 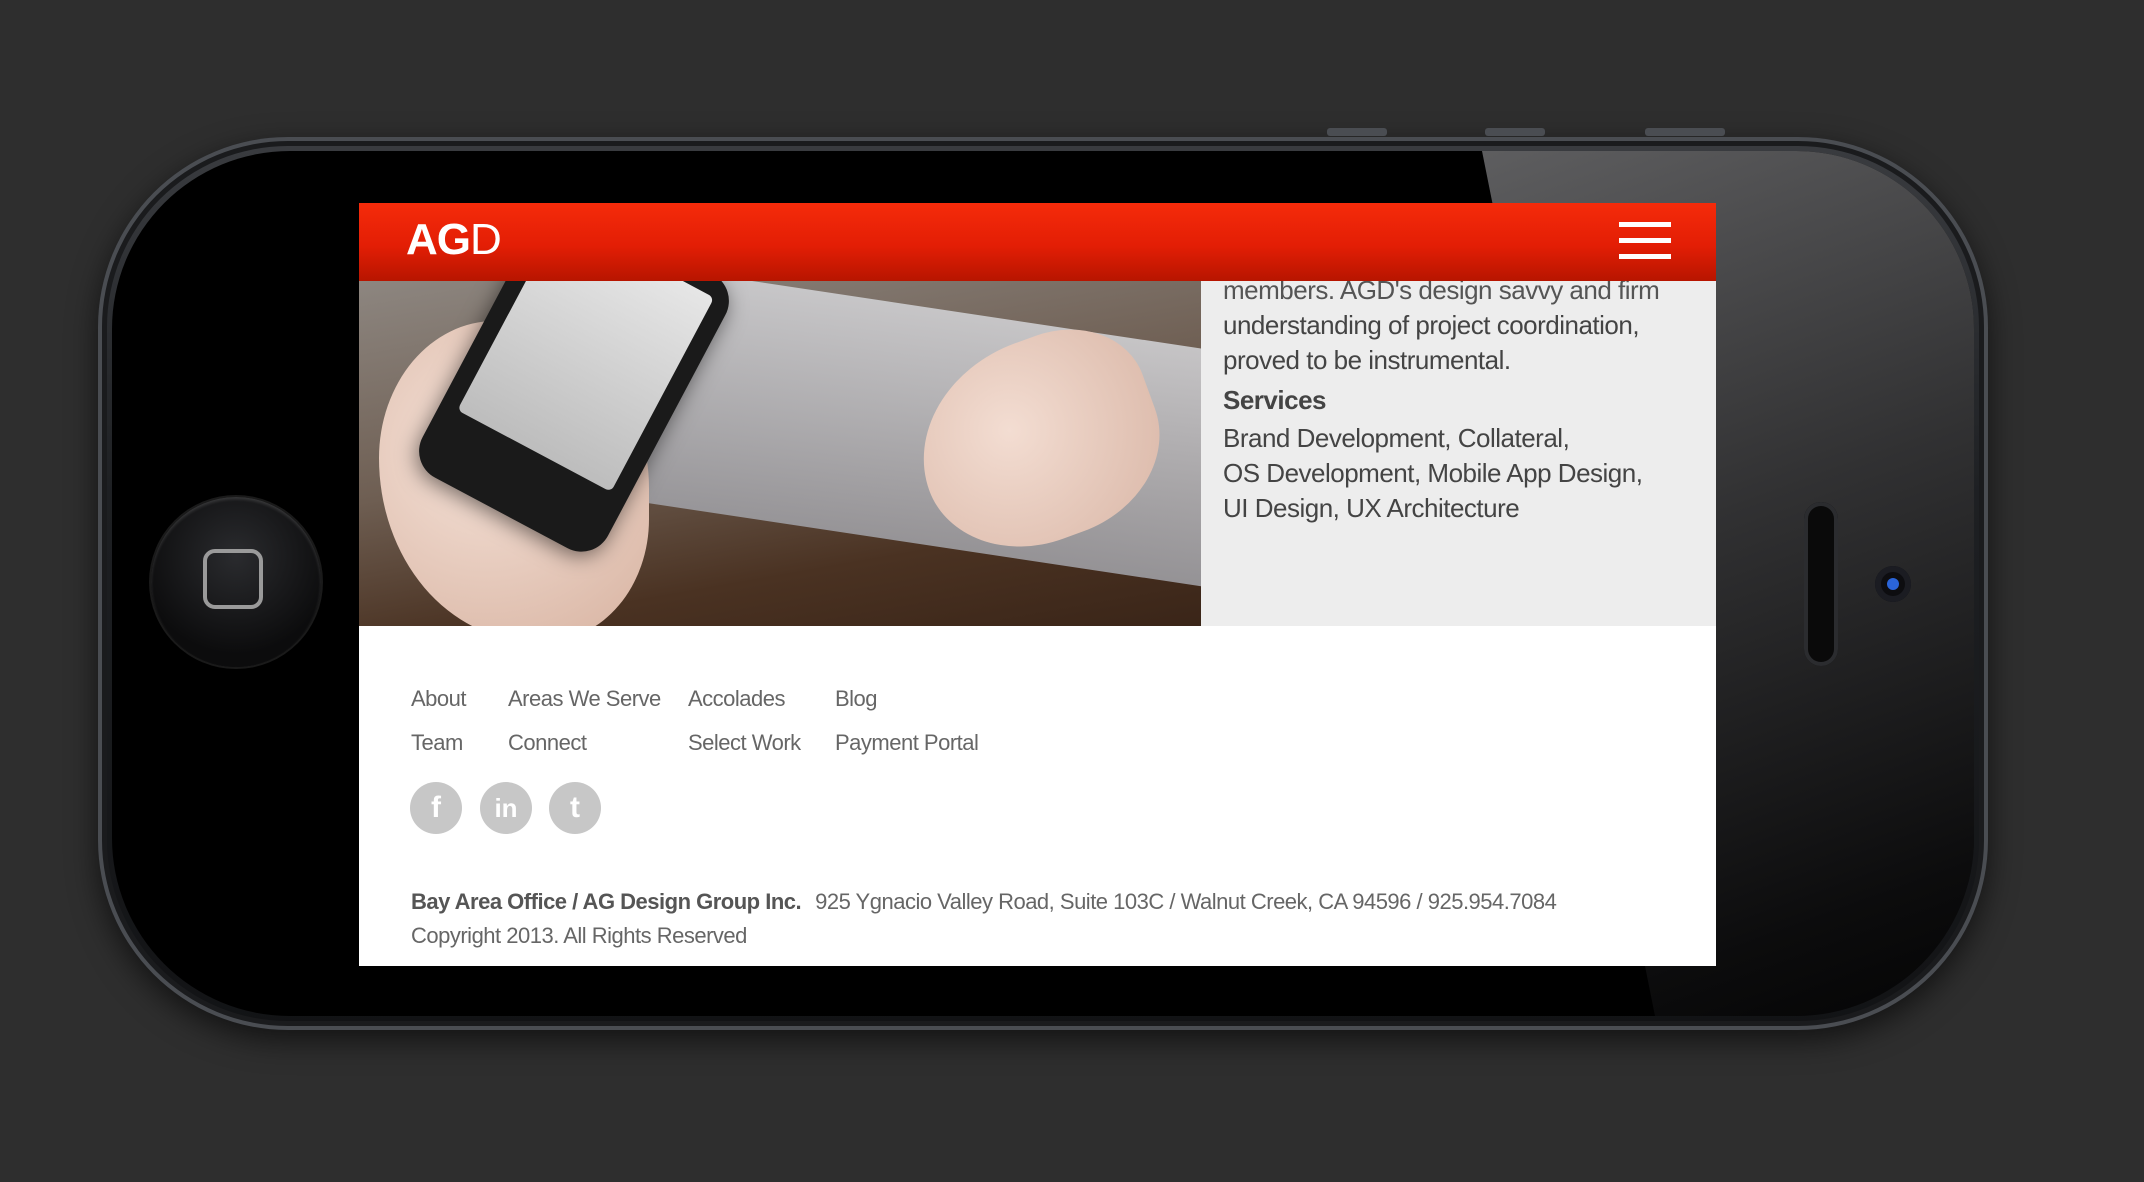 What do you see at coordinates (579, 935) in the screenshot?
I see `copyright-text: Copyright 2013. All Rights Reserved` at bounding box center [579, 935].